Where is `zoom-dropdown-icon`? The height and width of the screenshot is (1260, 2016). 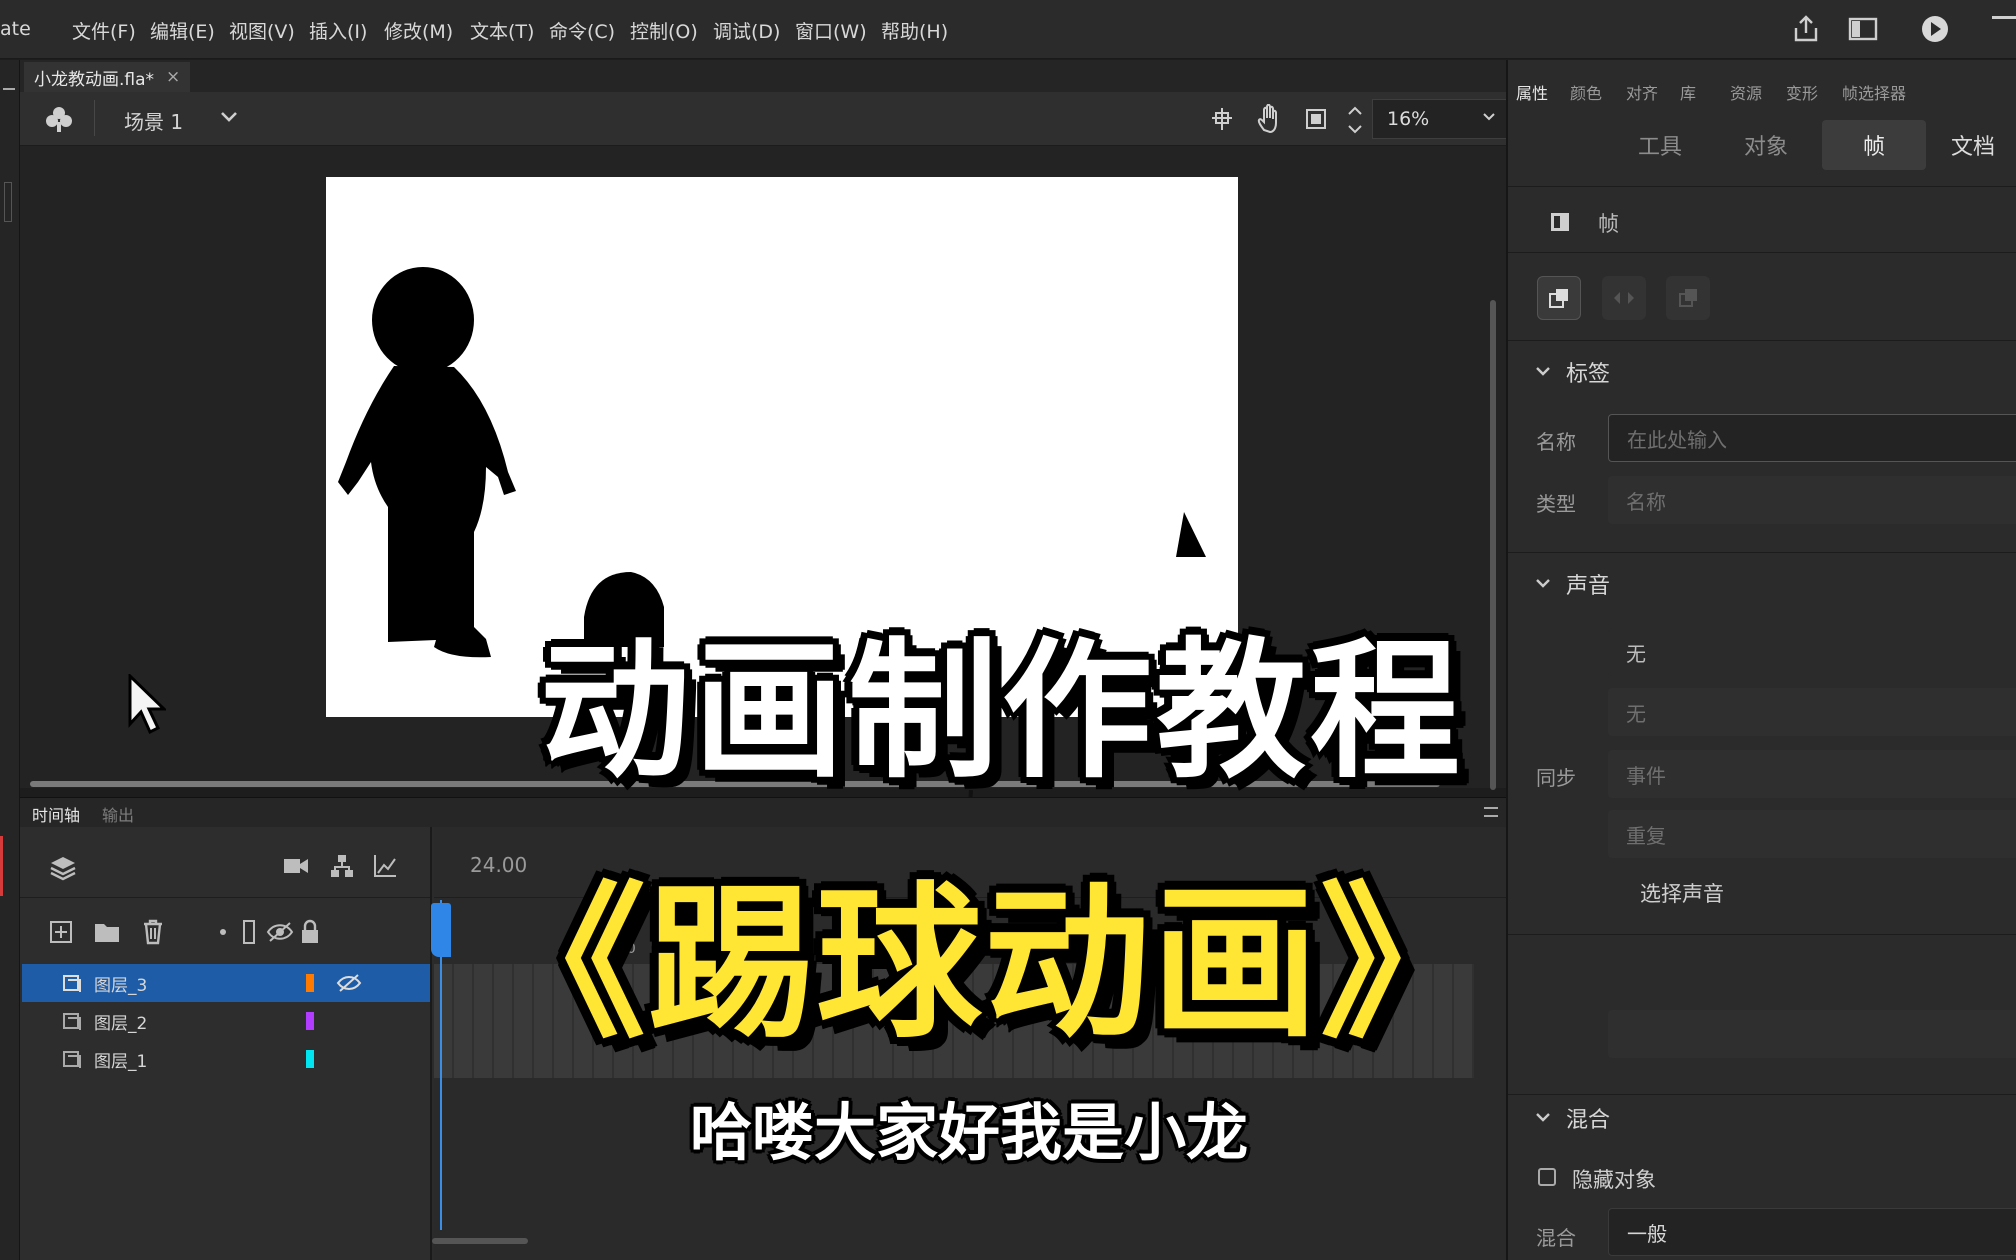
zoom-dropdown-icon is located at coordinates (1489, 117).